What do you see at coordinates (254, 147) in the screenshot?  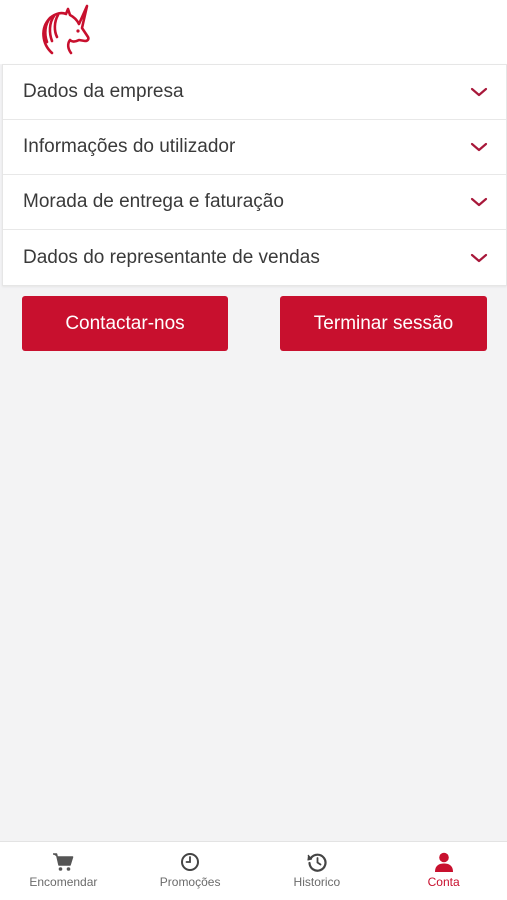 I see `section-informacoes-utilizador: Informações do utilizador` at bounding box center [254, 147].